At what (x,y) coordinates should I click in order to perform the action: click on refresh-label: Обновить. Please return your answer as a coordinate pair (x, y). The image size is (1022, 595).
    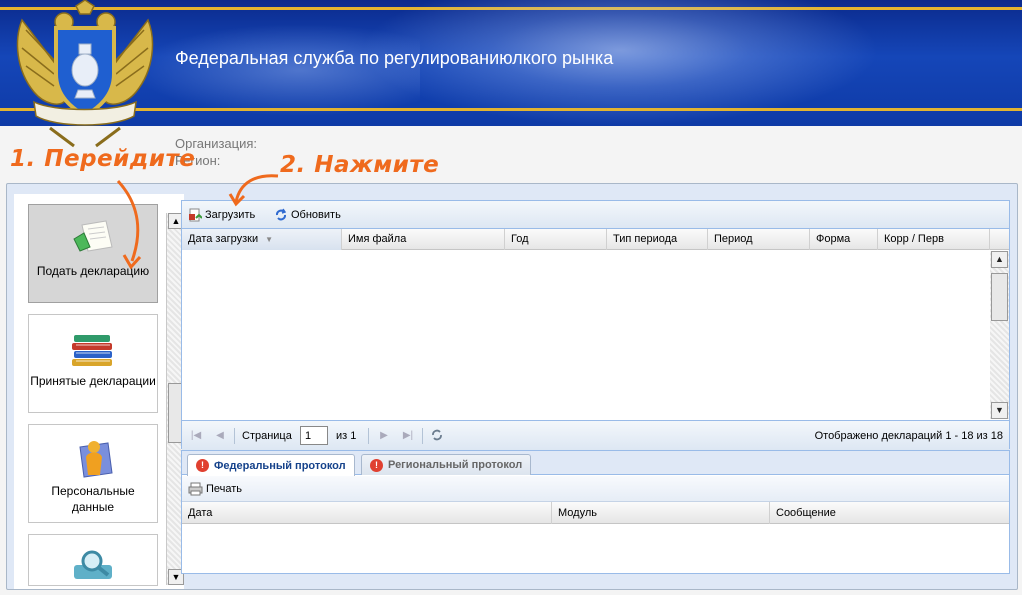
    Looking at the image, I should click on (316, 215).